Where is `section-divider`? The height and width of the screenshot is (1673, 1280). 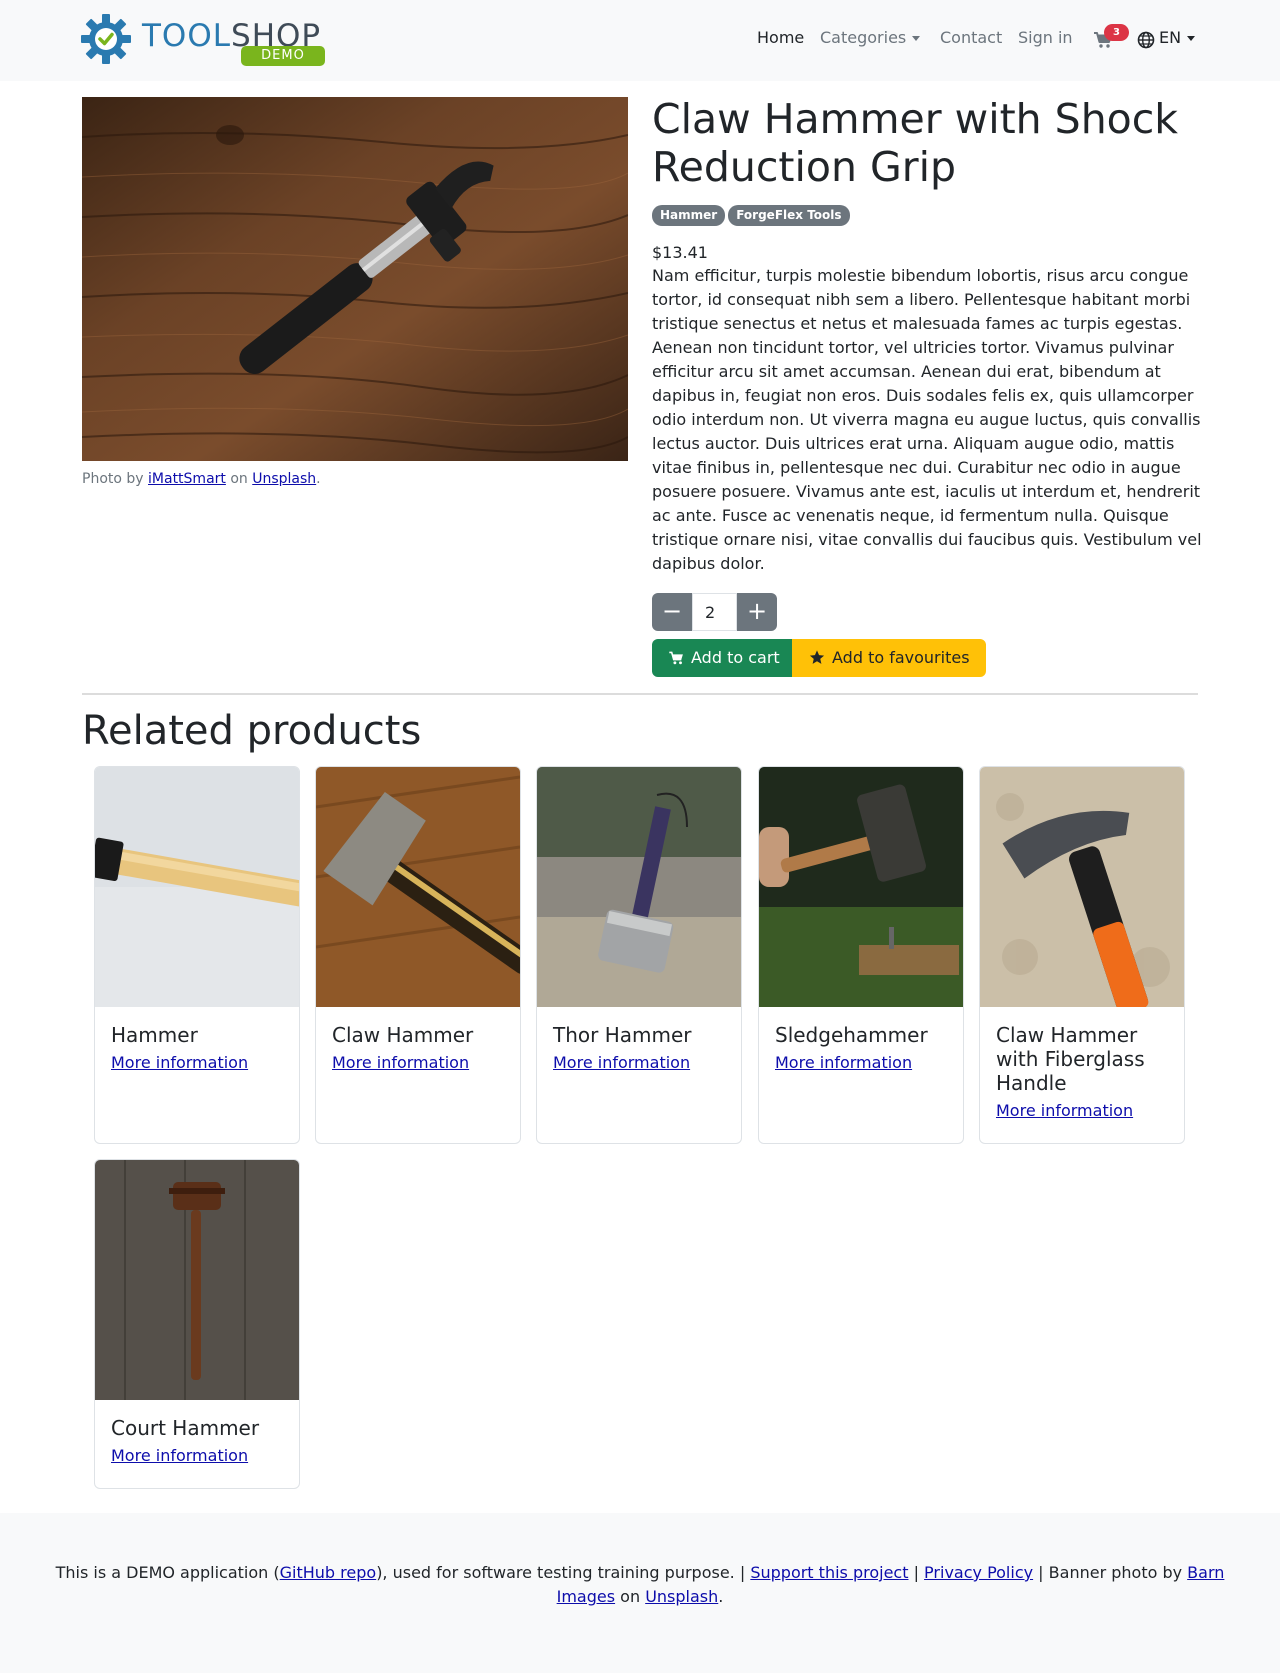
section-divider is located at coordinates (640, 694).